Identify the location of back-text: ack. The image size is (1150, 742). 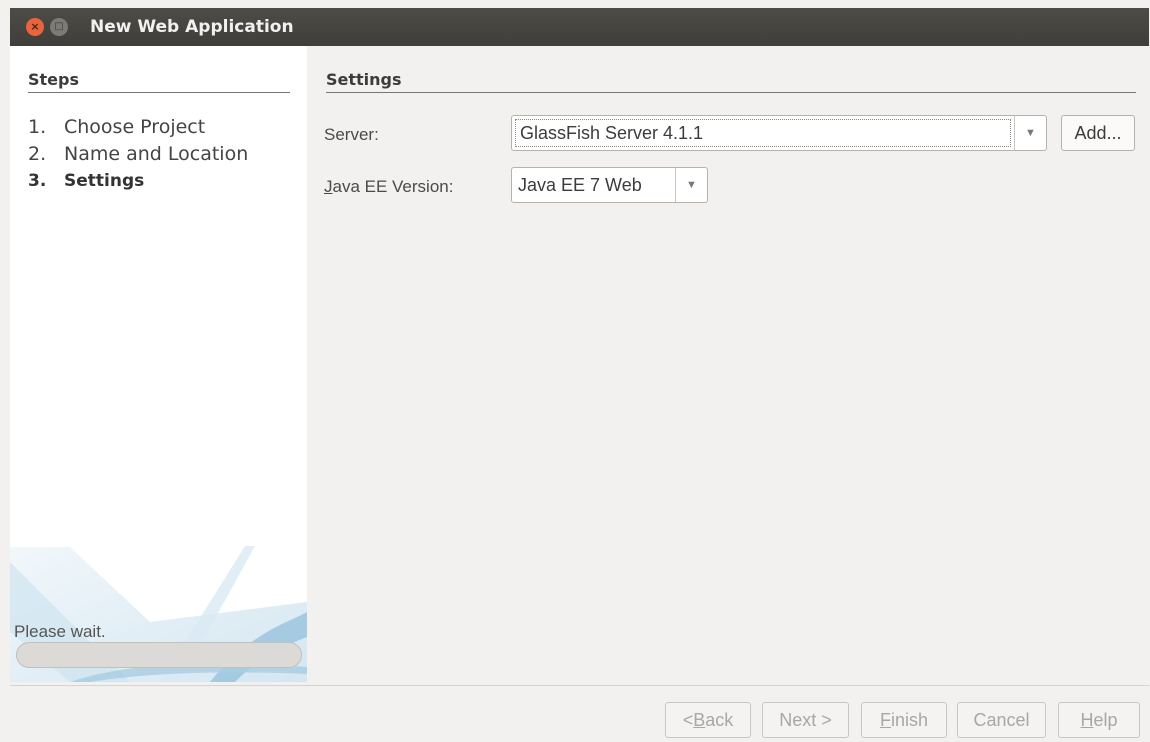
(719, 719).